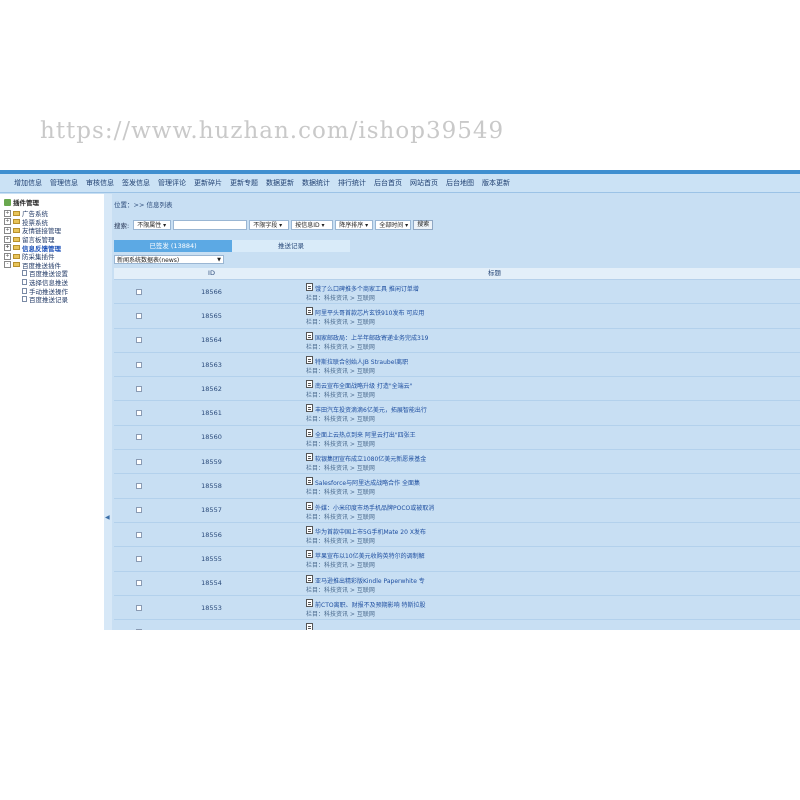 The width and height of the screenshot is (800, 800). I want to click on menu-item: 增加信息, so click(28, 183).